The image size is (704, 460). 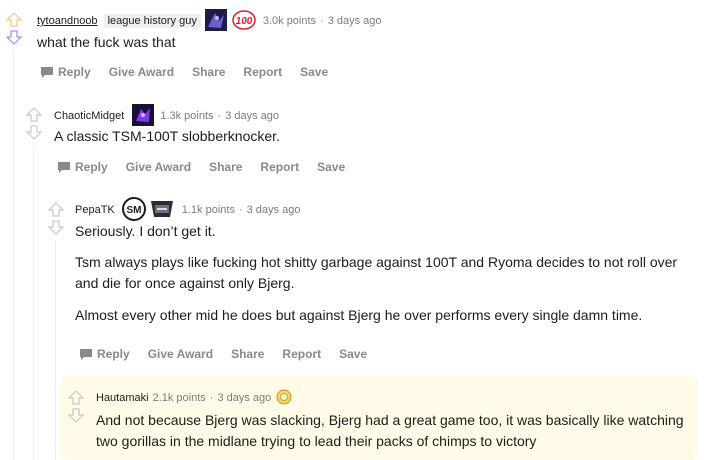 I want to click on points: 1.3k points, so click(x=187, y=116).